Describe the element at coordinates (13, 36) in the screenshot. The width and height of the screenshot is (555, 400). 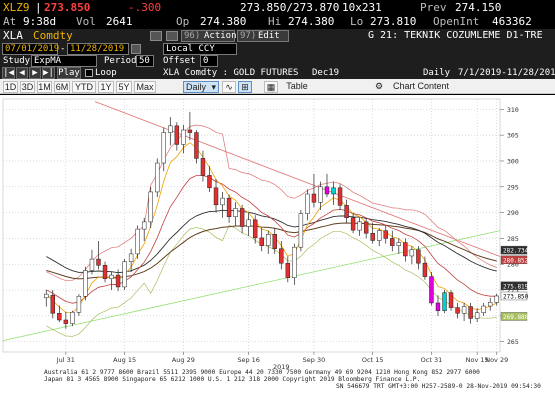
I see `security-field: XLA` at that location.